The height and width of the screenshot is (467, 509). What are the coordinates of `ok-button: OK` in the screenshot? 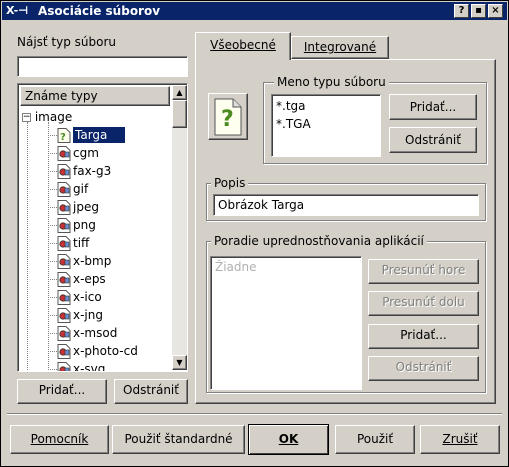 It's located at (288, 439).